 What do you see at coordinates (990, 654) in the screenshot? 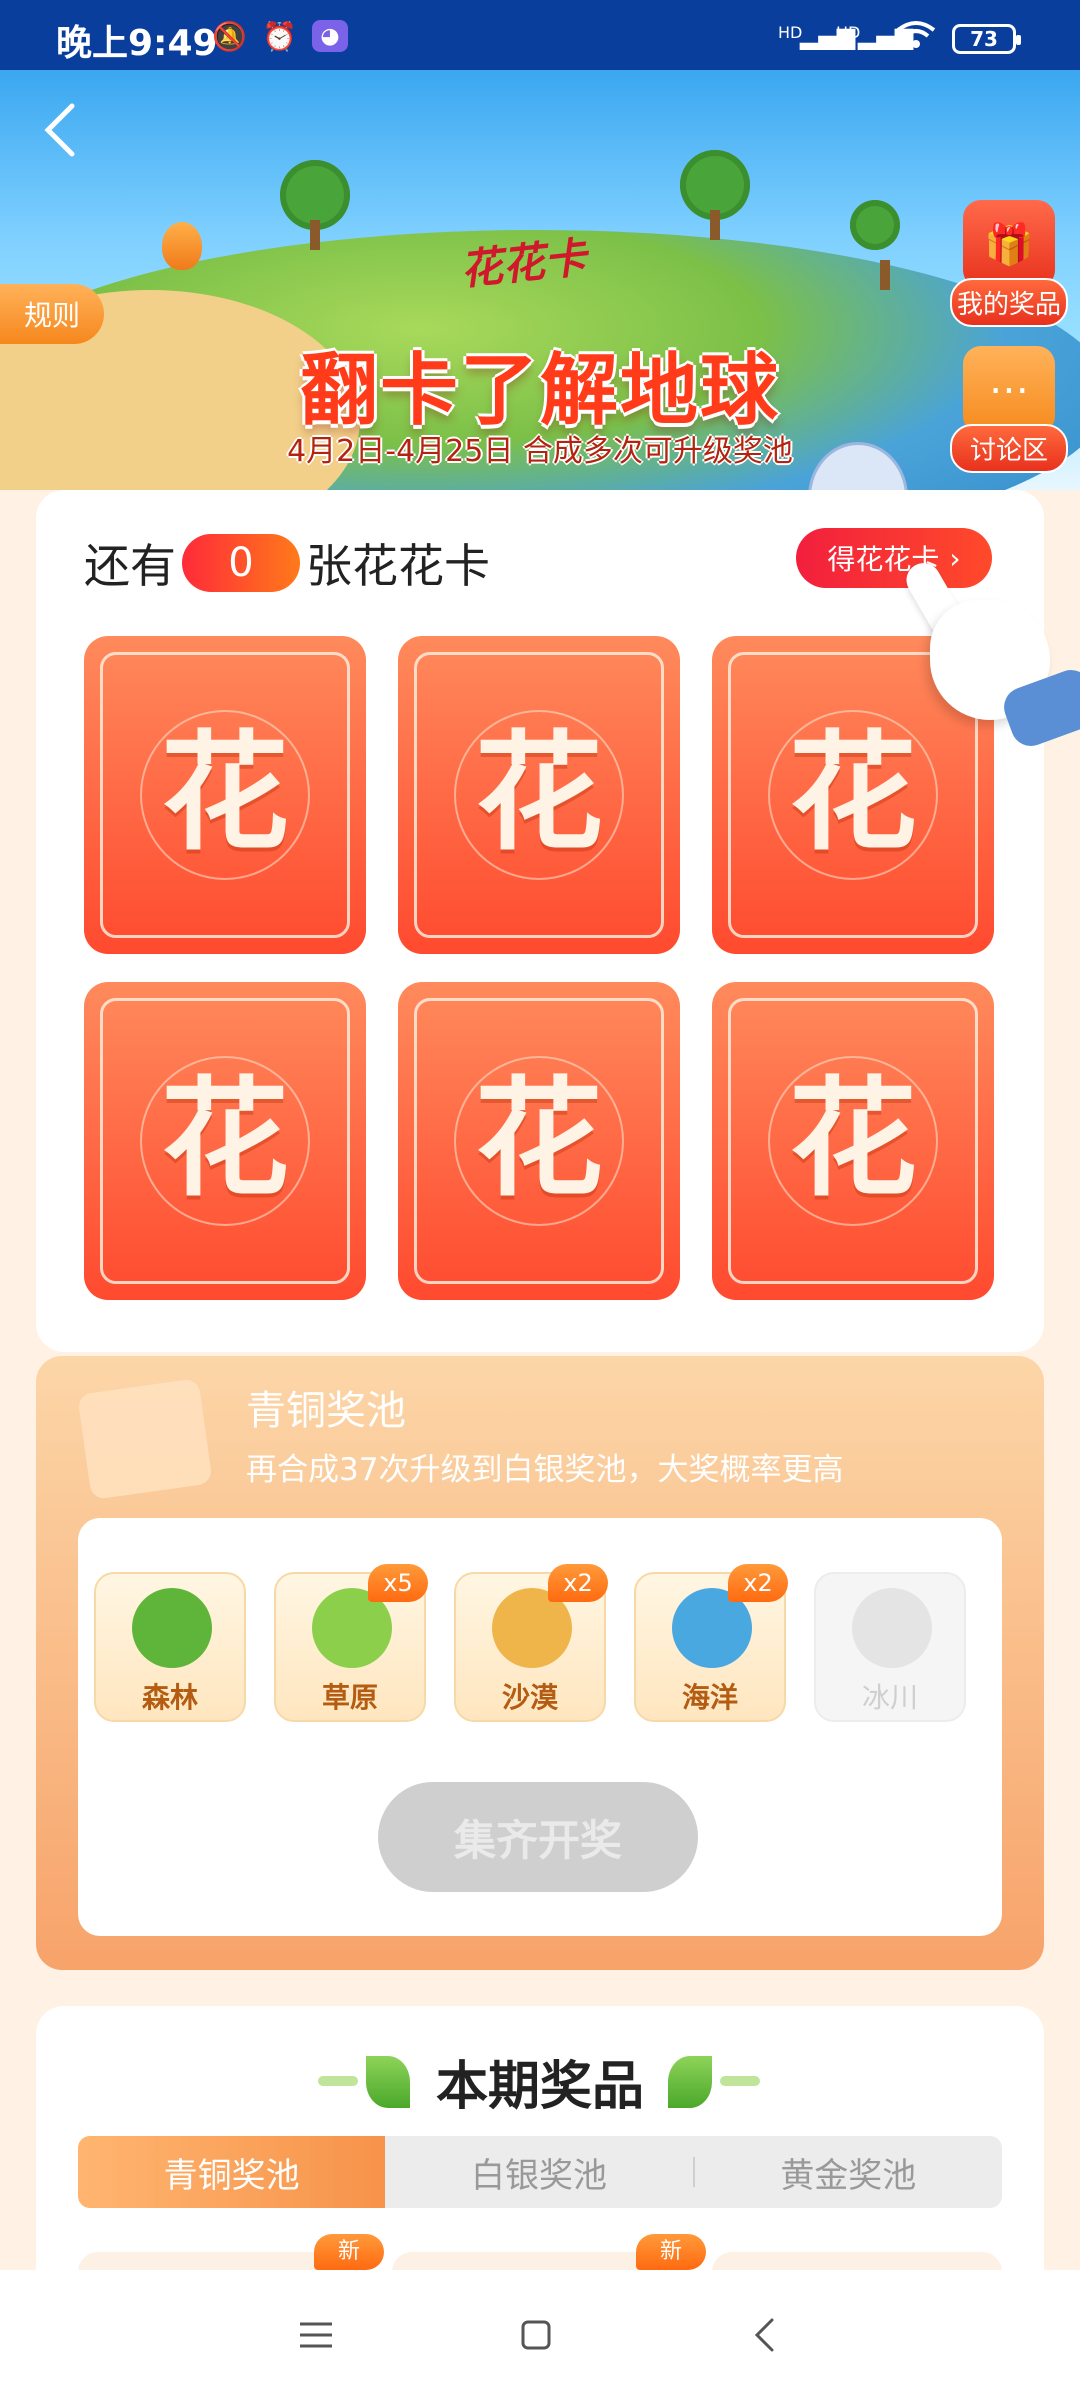
I see `pointing-hand-icon` at bounding box center [990, 654].